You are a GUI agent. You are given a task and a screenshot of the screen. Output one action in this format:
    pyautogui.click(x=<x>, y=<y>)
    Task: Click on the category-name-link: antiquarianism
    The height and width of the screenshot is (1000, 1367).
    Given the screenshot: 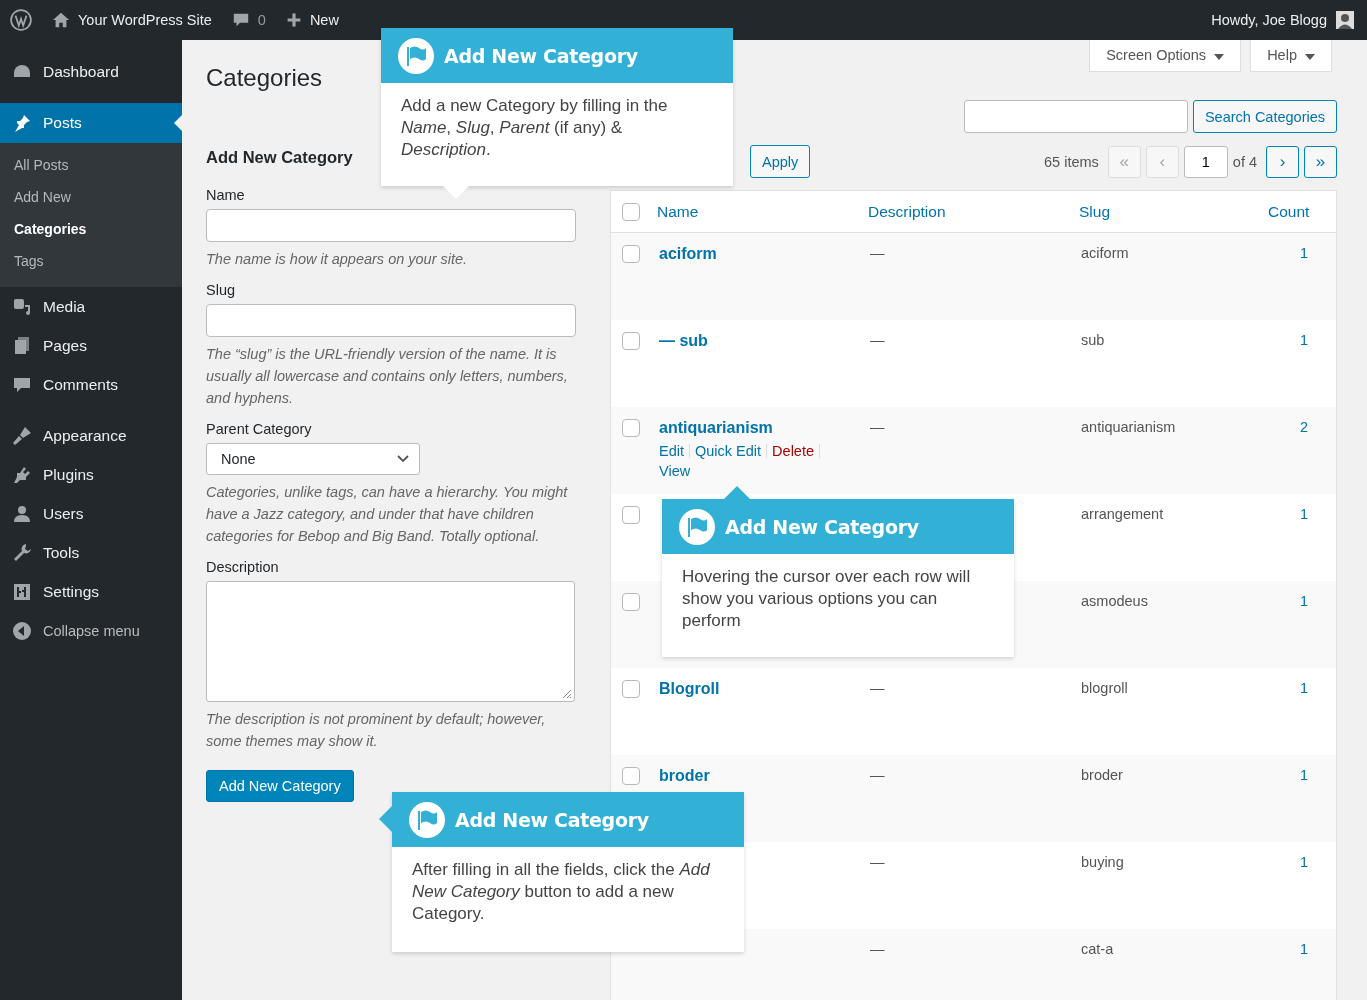 What is the action you would take?
    pyautogui.click(x=716, y=427)
    